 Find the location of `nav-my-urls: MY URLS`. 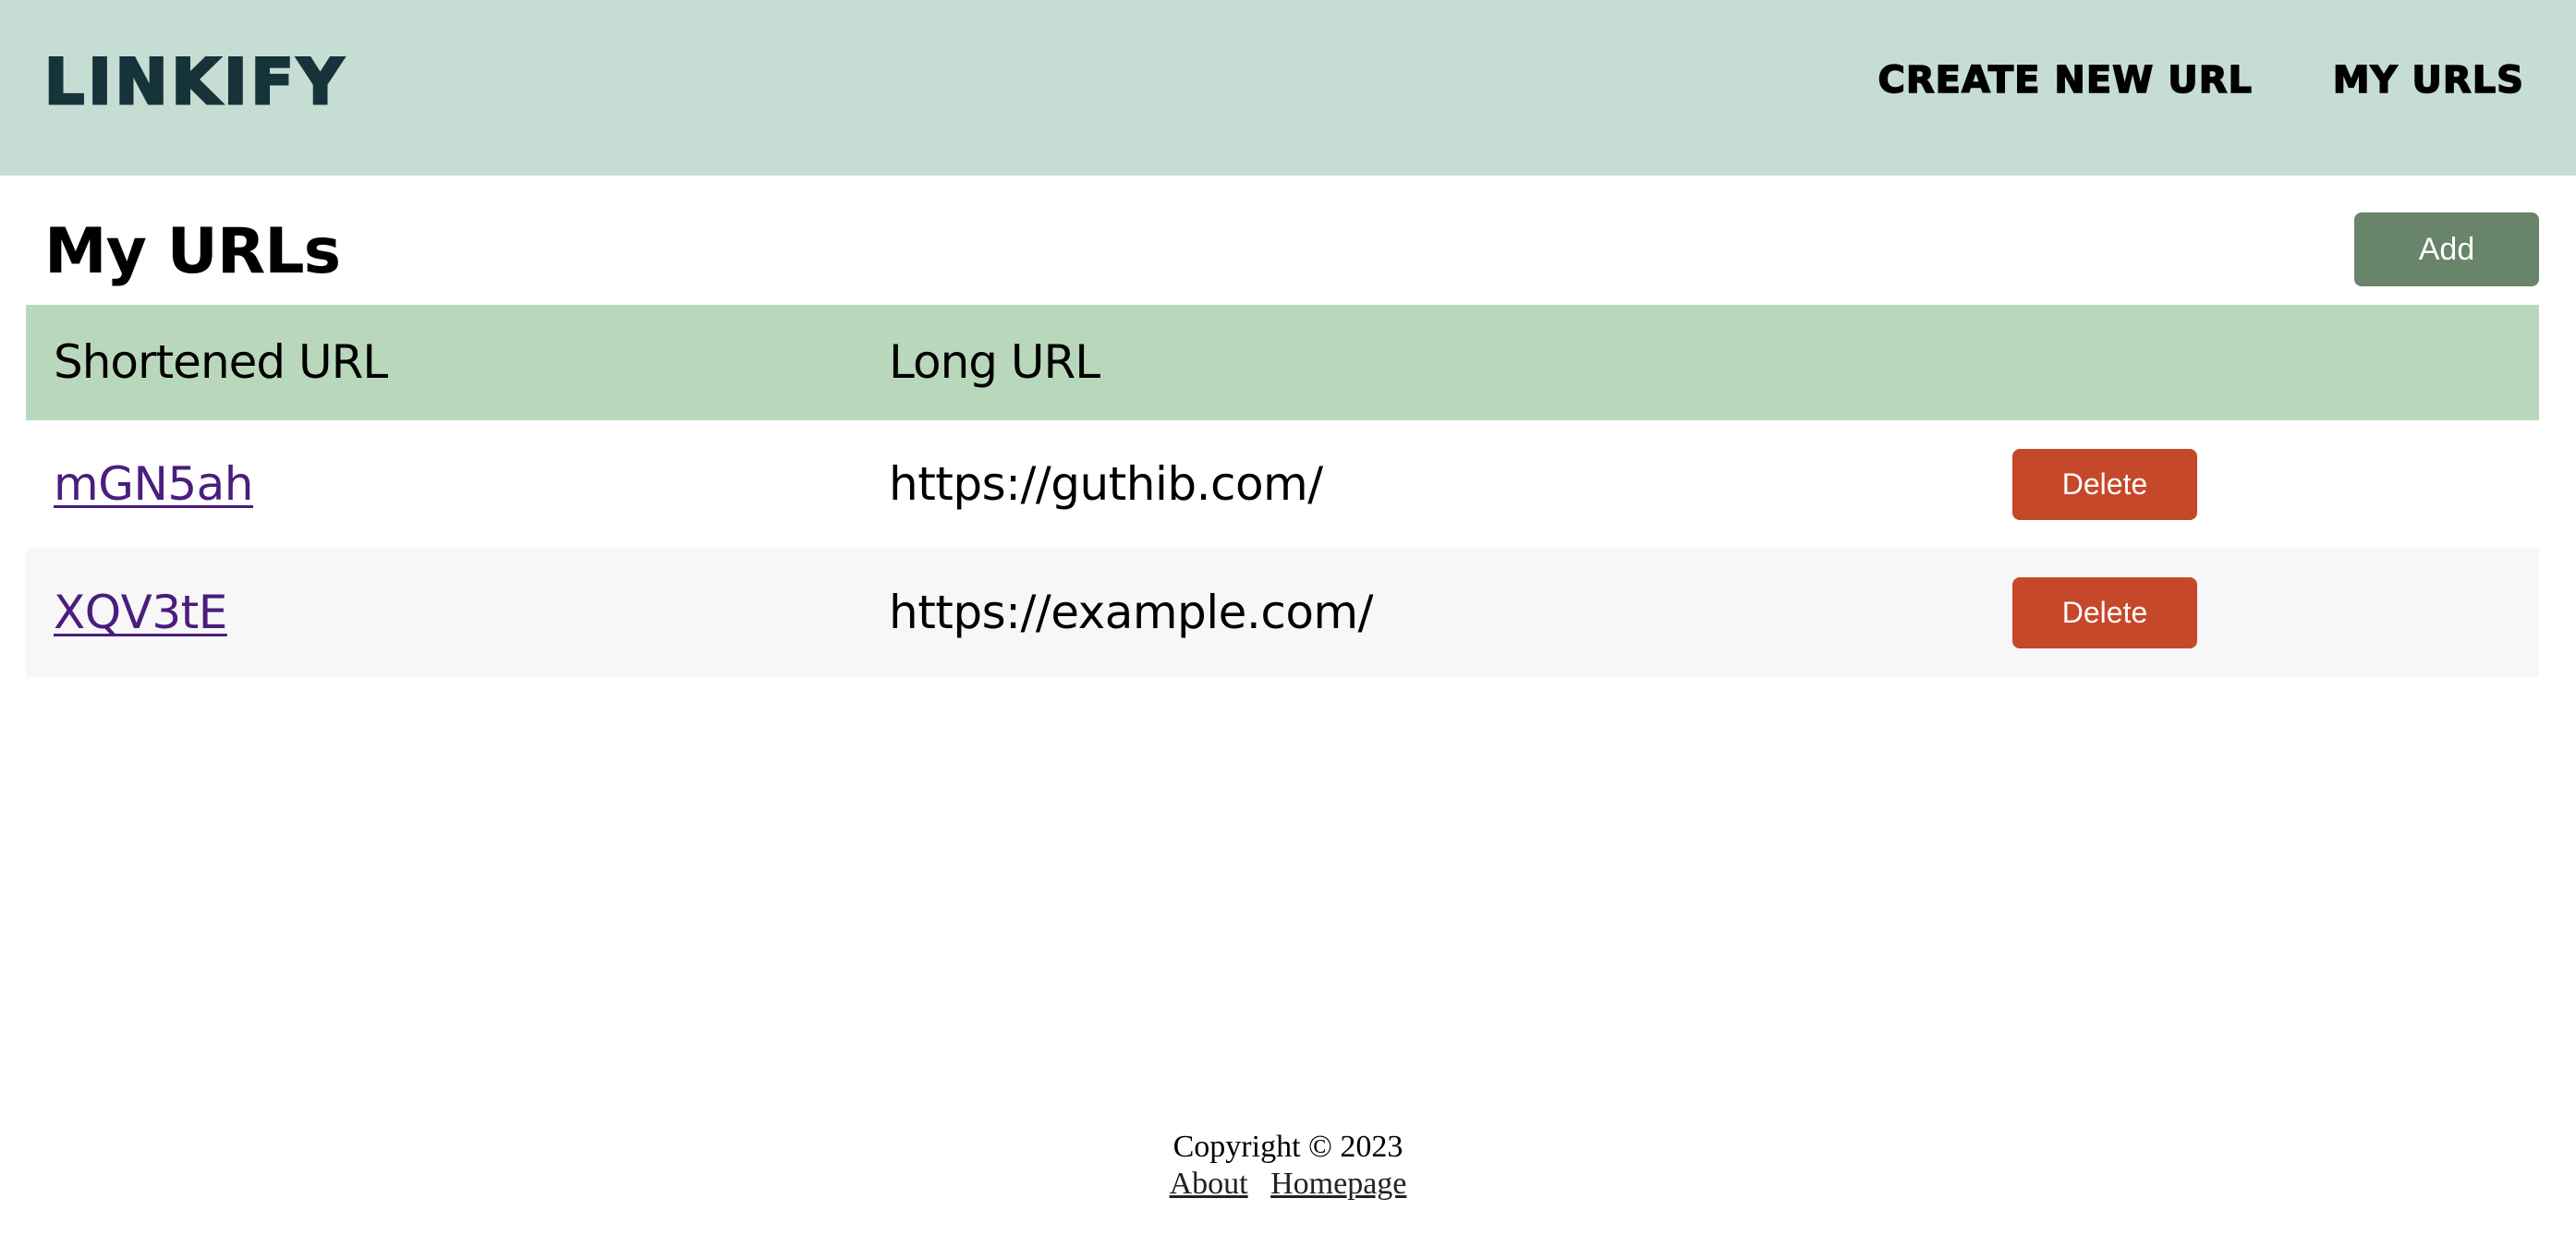

nav-my-urls: MY URLS is located at coordinates (2428, 80).